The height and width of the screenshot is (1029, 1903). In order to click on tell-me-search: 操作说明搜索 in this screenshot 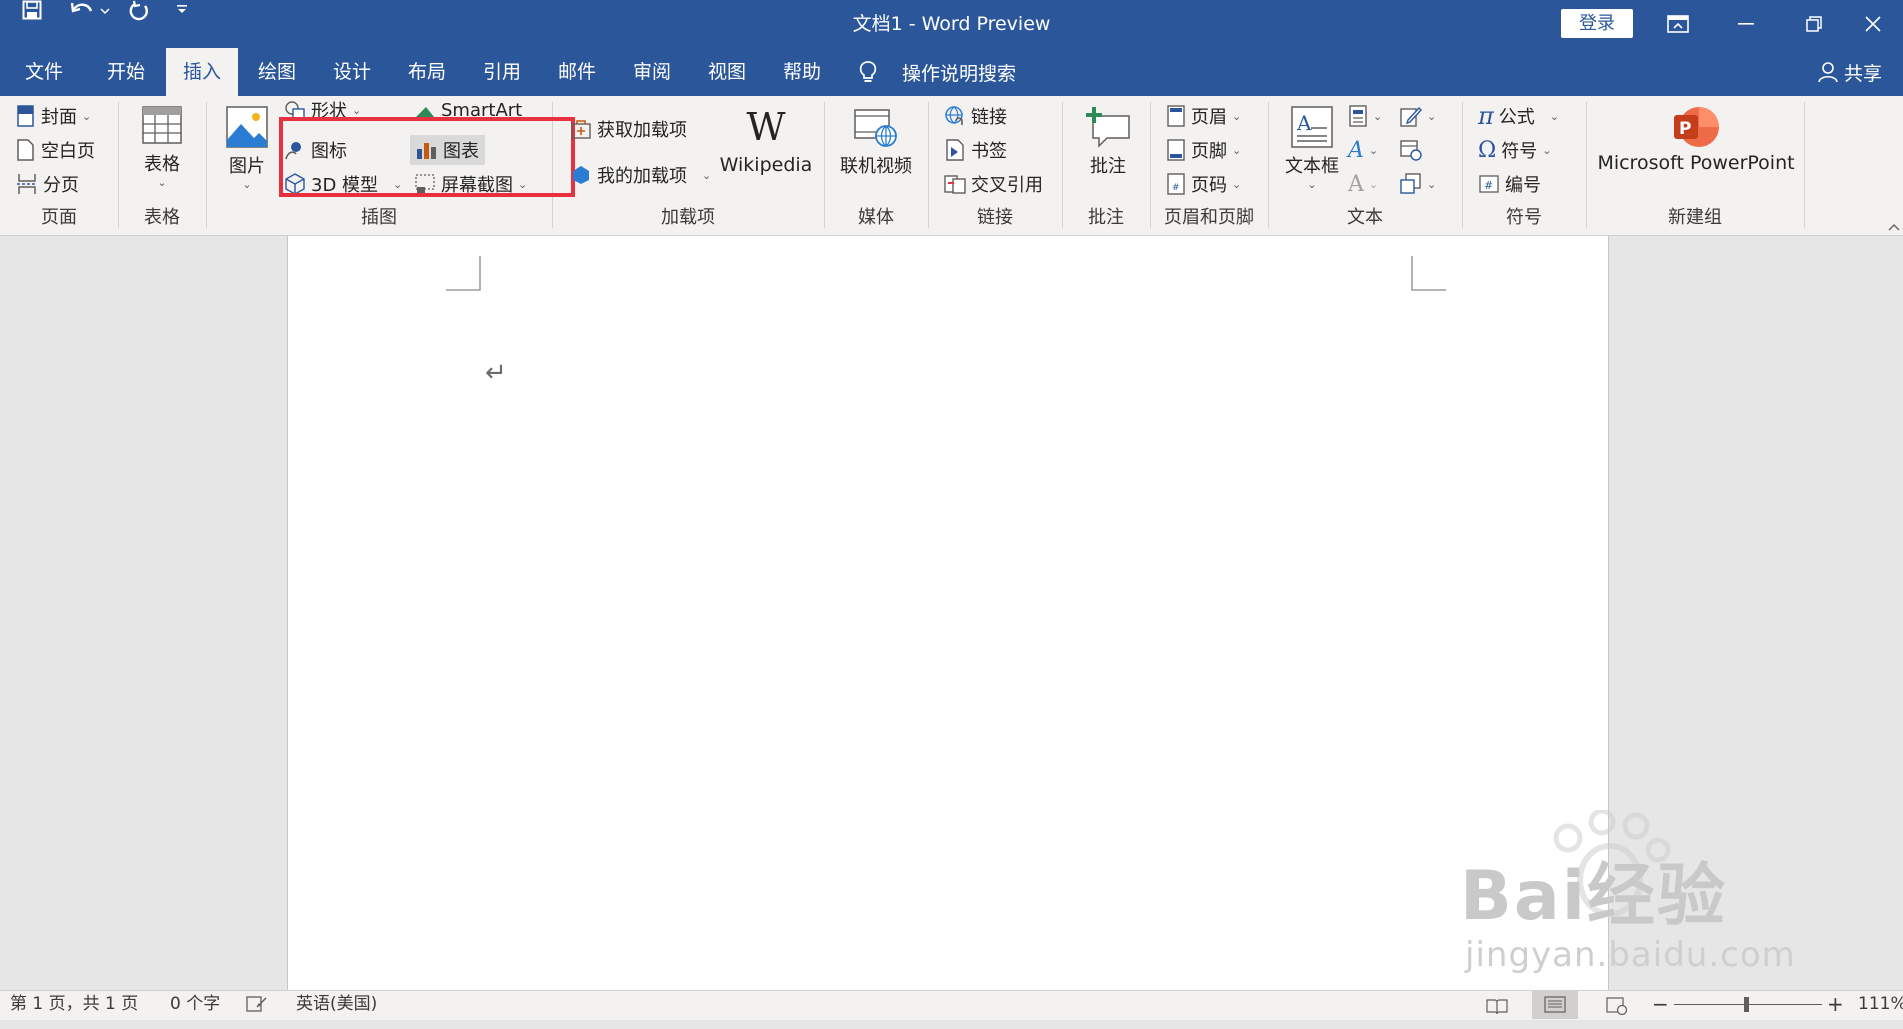, I will do `click(937, 72)`.